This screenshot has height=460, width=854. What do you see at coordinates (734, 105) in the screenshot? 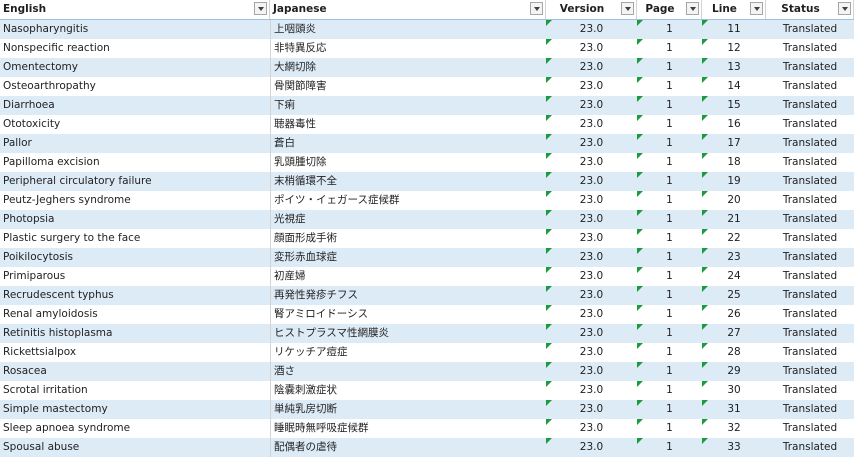
I see `line-cell: 15` at bounding box center [734, 105].